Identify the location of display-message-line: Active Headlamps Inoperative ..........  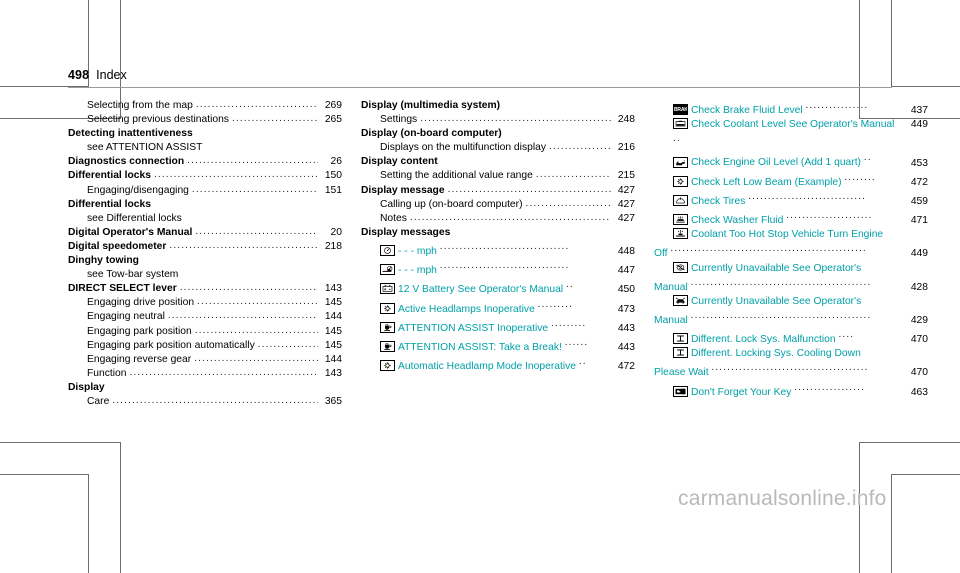
(485, 307).